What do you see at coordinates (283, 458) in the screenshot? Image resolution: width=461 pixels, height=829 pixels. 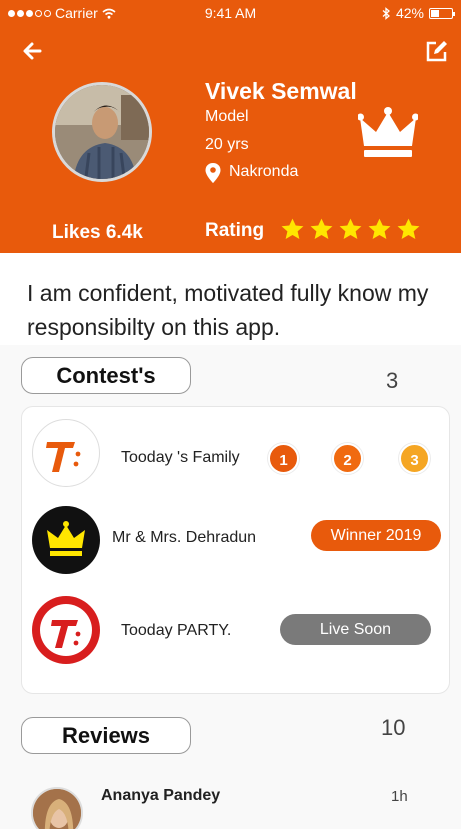 I see `rank-1-badge: 1` at bounding box center [283, 458].